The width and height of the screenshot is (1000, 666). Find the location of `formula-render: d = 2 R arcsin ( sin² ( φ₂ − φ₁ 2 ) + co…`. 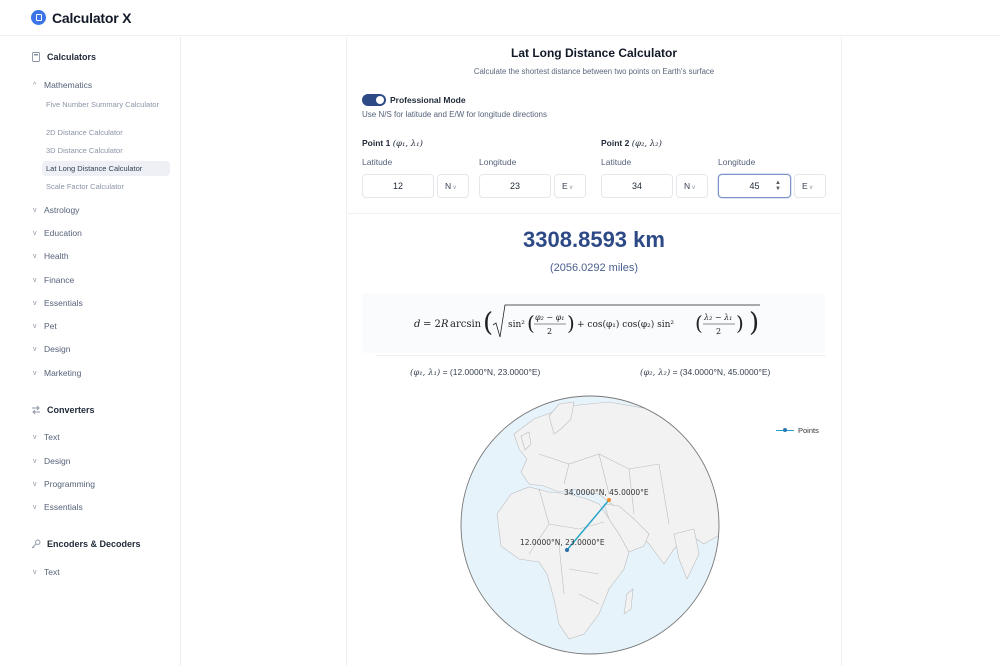

formula-render: d = 2 R arcsin ( sin² ( φ₂ − φ₁ 2 ) + co… is located at coordinates (587, 321).